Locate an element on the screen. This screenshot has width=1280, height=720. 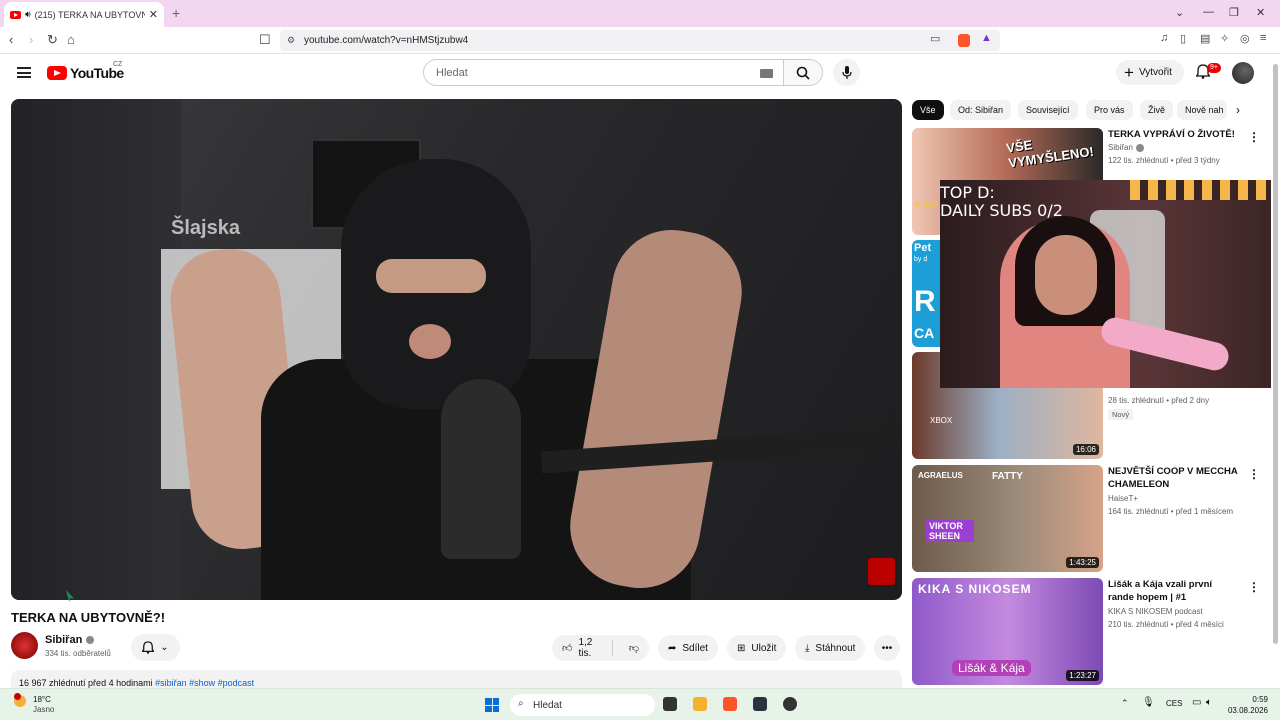
volume-icon: 🔈︎ is located at coordinates (1213, 704).